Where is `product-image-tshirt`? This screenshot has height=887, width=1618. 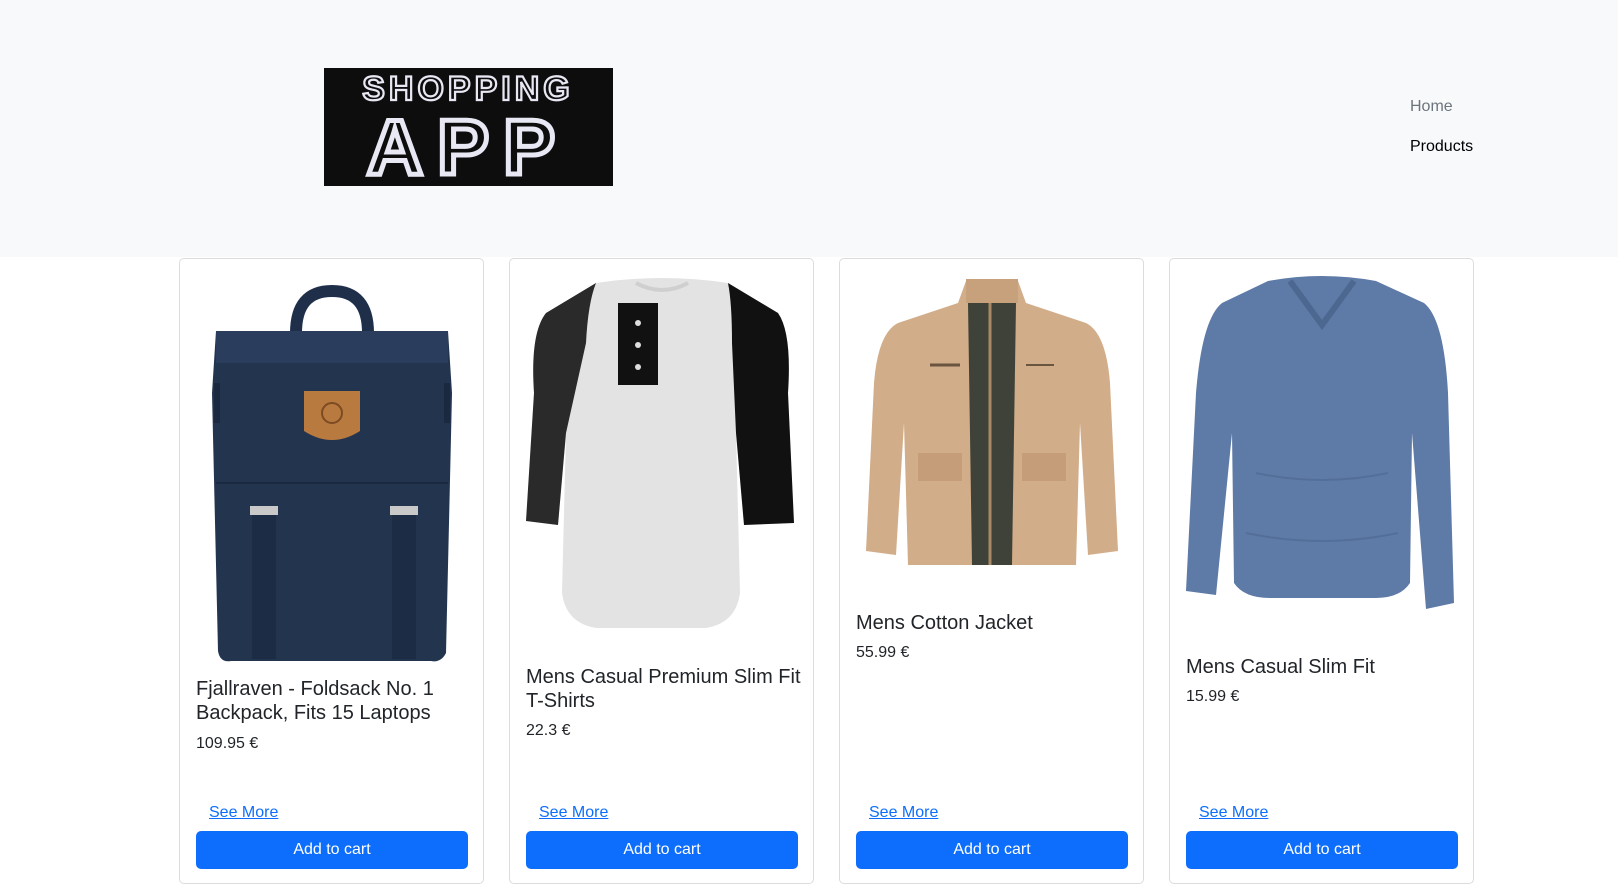 product-image-tshirt is located at coordinates (662, 470).